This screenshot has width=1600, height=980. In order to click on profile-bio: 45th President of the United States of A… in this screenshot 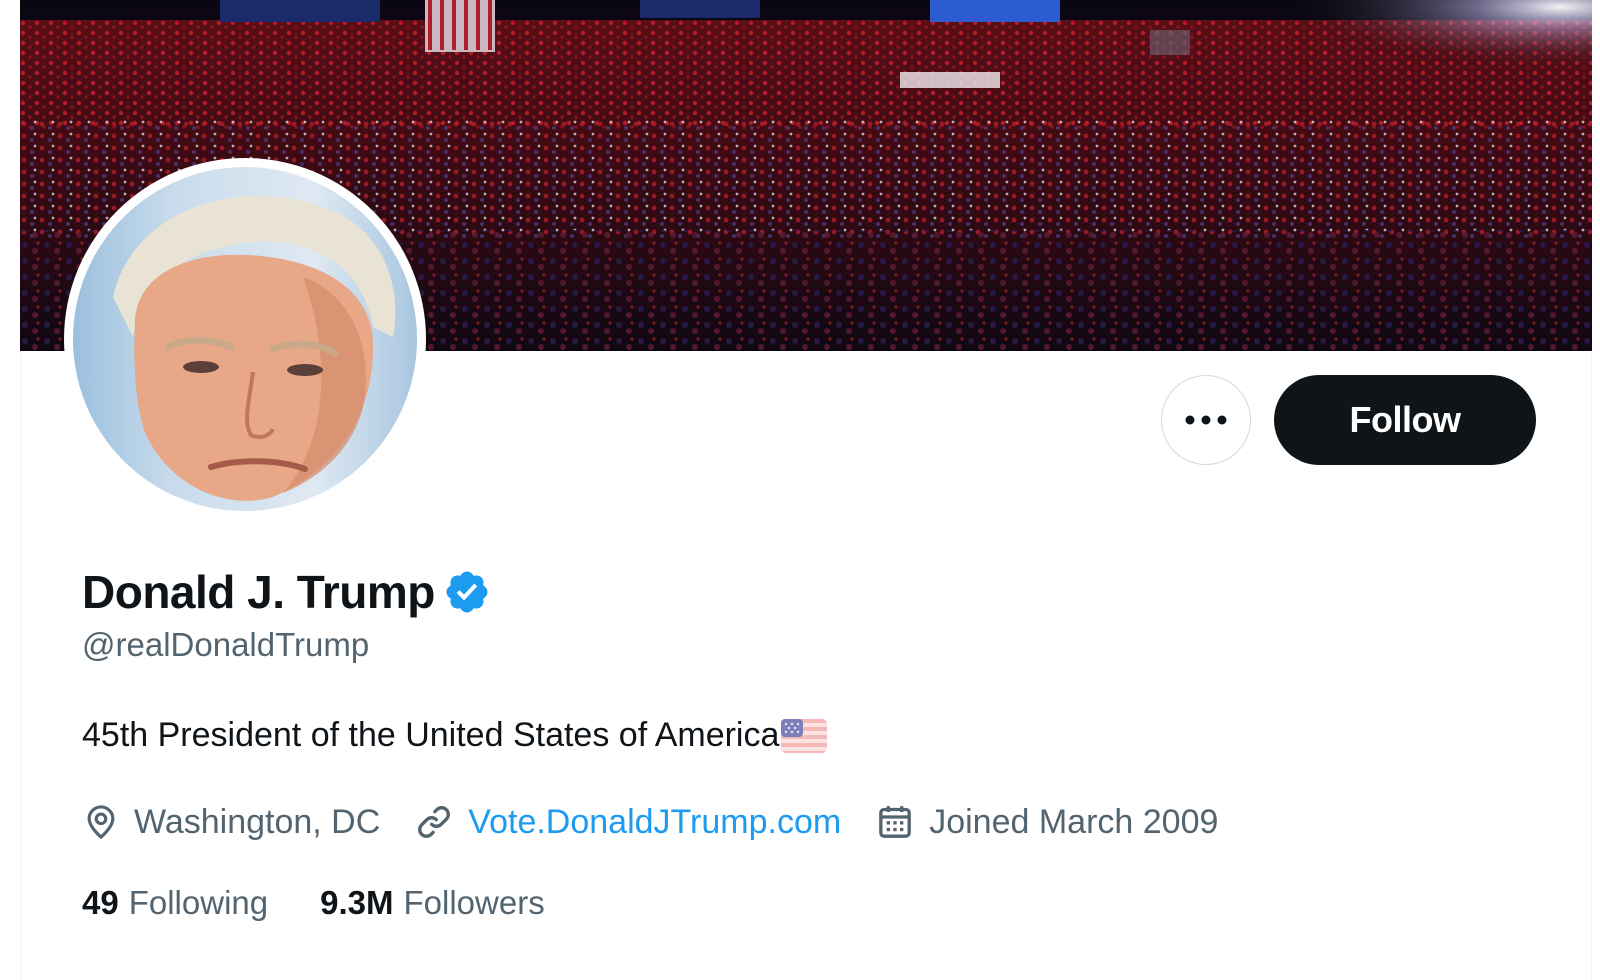, I will do `click(455, 735)`.